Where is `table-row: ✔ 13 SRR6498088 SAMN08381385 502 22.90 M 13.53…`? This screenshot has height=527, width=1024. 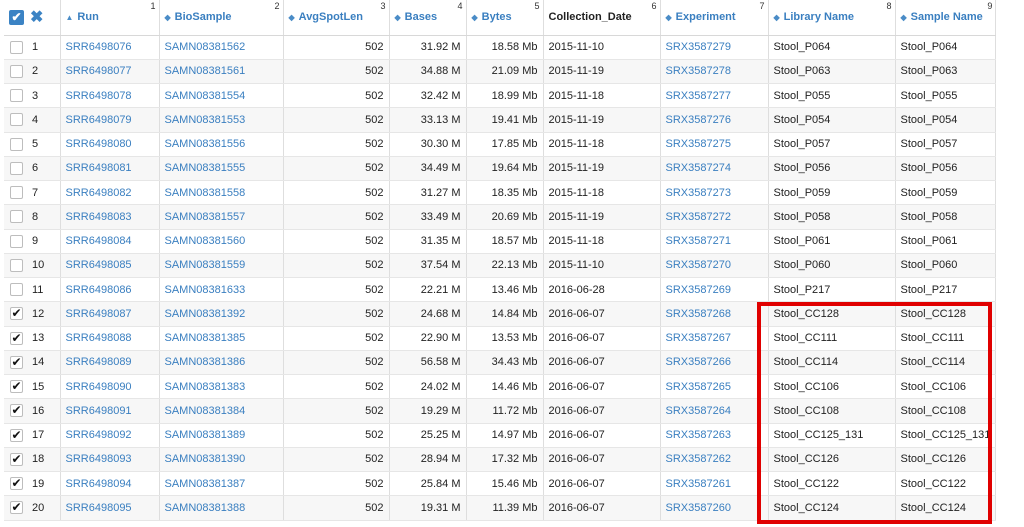
table-row: ✔ 13 SRR6498088 SAMN08381385 502 22.90 M 13.53… is located at coordinates (500, 338).